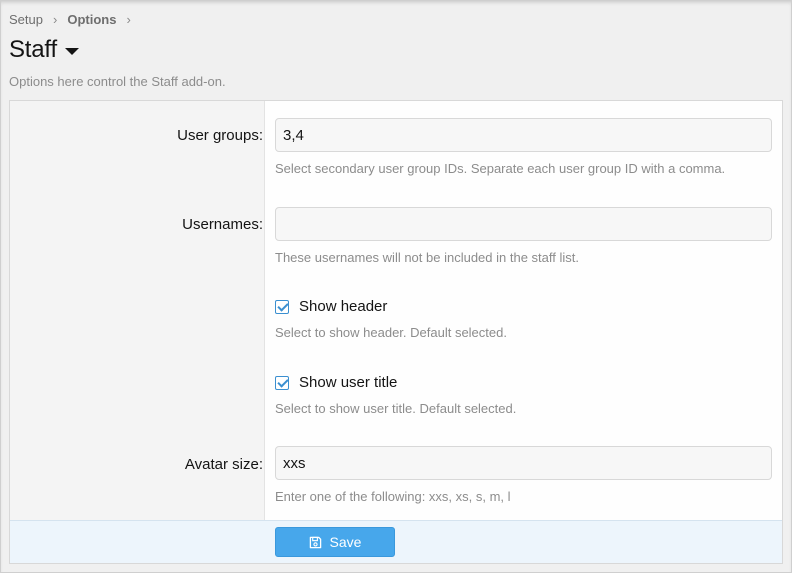 The image size is (792, 573). Describe the element at coordinates (391, 332) in the screenshot. I see `show-header-hint: Select to show header. Default selected.` at that location.